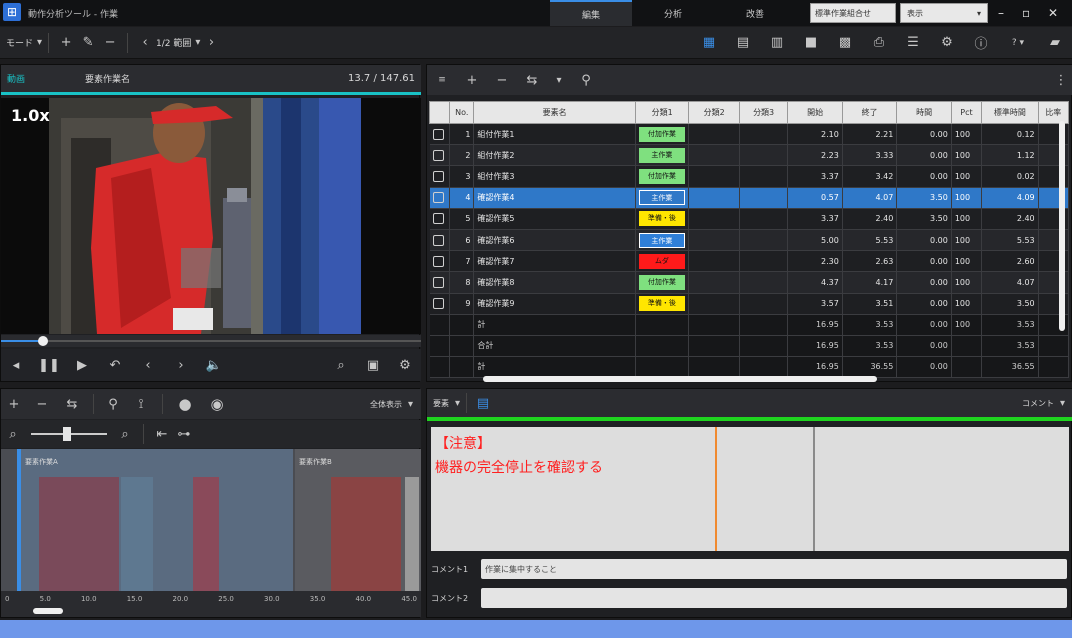 This screenshot has width=1072, height=638. I want to click on layout-grid-icon: ▦, so click(709, 42).